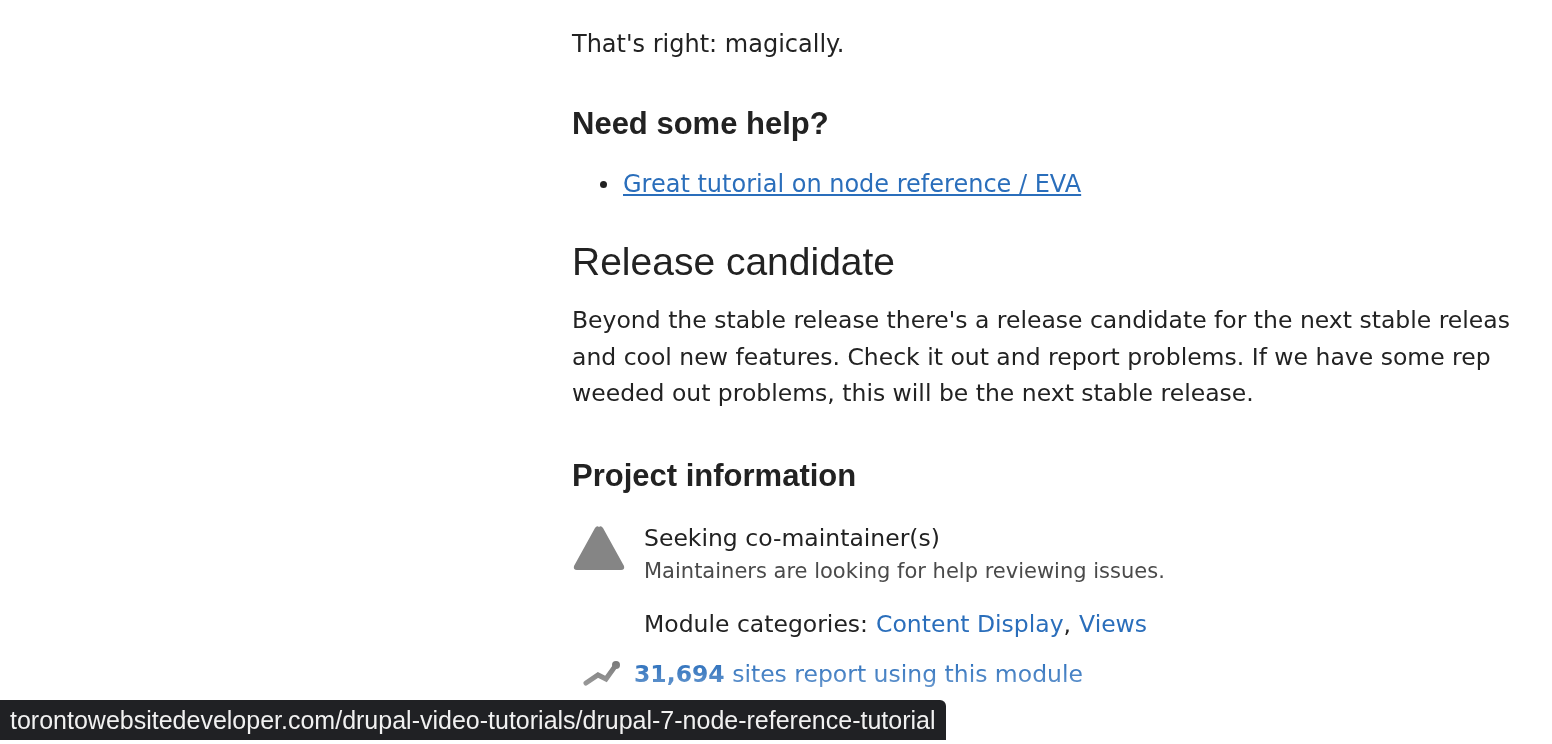  Describe the element at coordinates (603, 184) in the screenshot. I see `bullet-icon` at that location.